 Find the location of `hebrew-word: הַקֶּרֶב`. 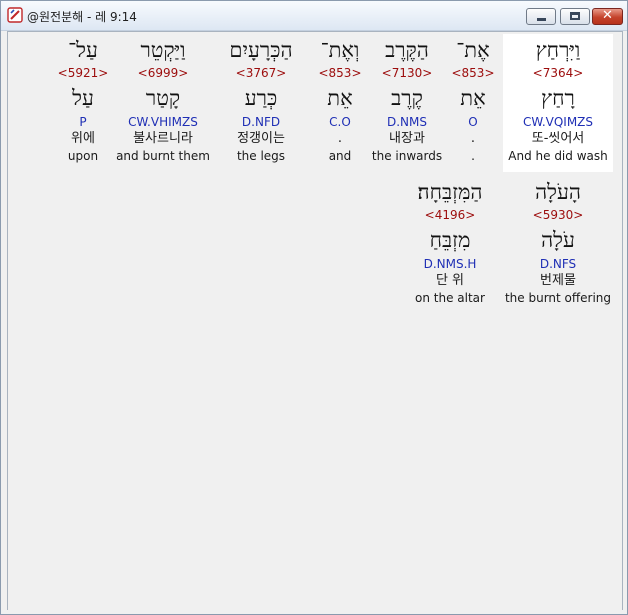

hebrew-word: הַקֶּרֶב is located at coordinates (407, 50).